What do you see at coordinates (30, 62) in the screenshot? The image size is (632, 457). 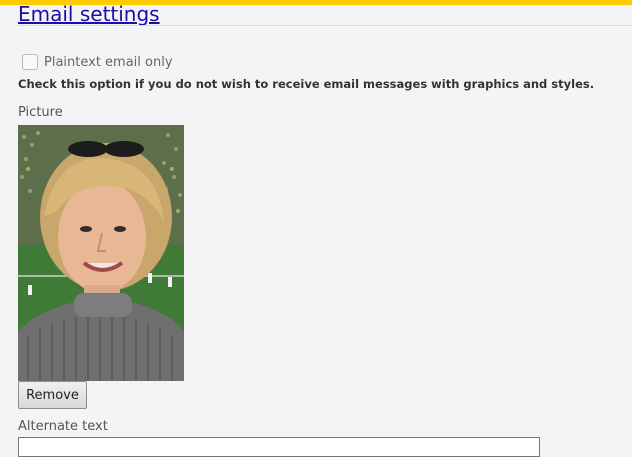 I see `plaintext-checkbox` at bounding box center [30, 62].